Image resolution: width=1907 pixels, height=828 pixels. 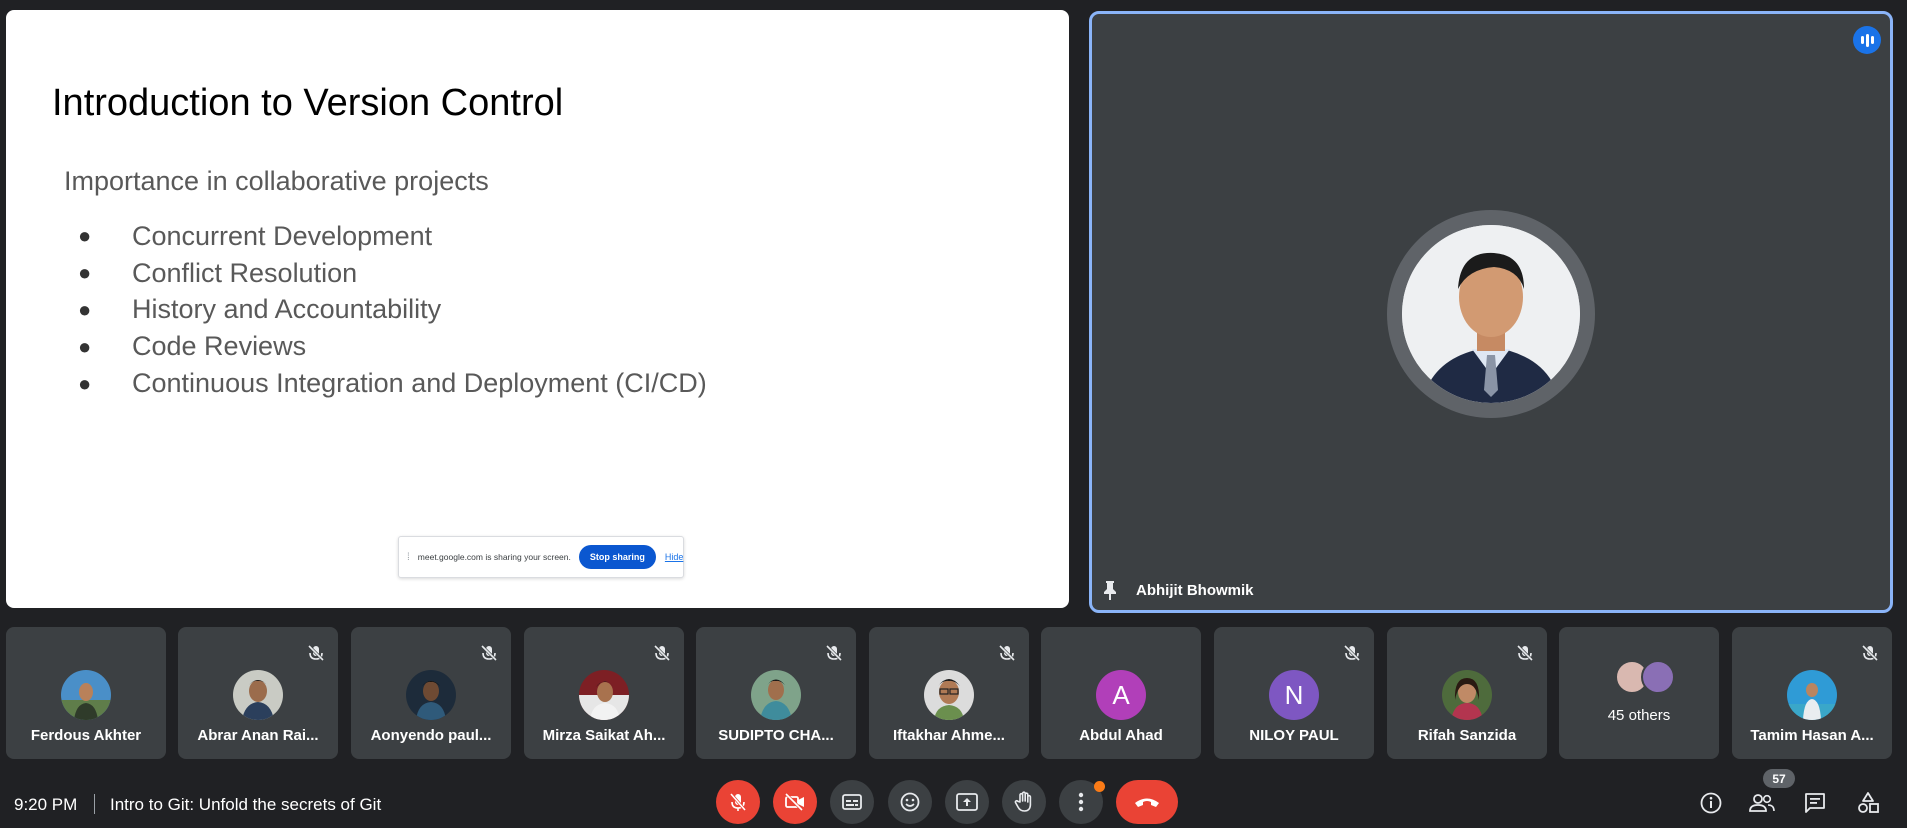 I want to click on info-icon, so click(x=1711, y=803).